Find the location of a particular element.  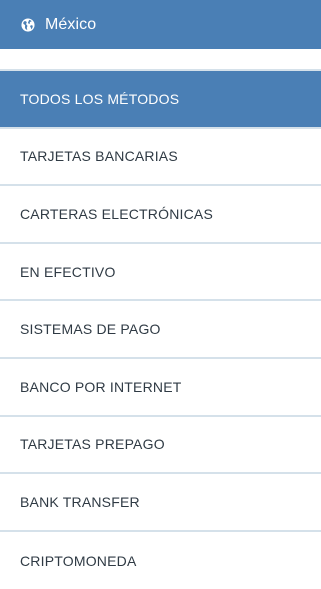

menu-item-prepaid-cards: TARJETAS PREPAGO is located at coordinates (160, 445).